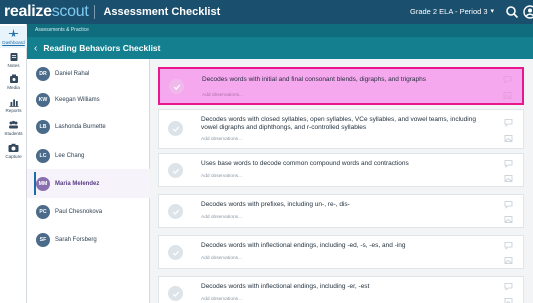 Image resolution: width=533 pixels, height=303 pixels. Describe the element at coordinates (492, 11) in the screenshot. I see `chevron-down-icon: ▾` at that location.